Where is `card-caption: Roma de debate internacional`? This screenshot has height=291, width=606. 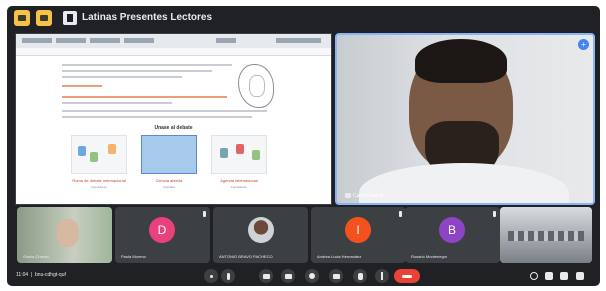 card-caption: Roma de debate internacional is located at coordinates (99, 180).